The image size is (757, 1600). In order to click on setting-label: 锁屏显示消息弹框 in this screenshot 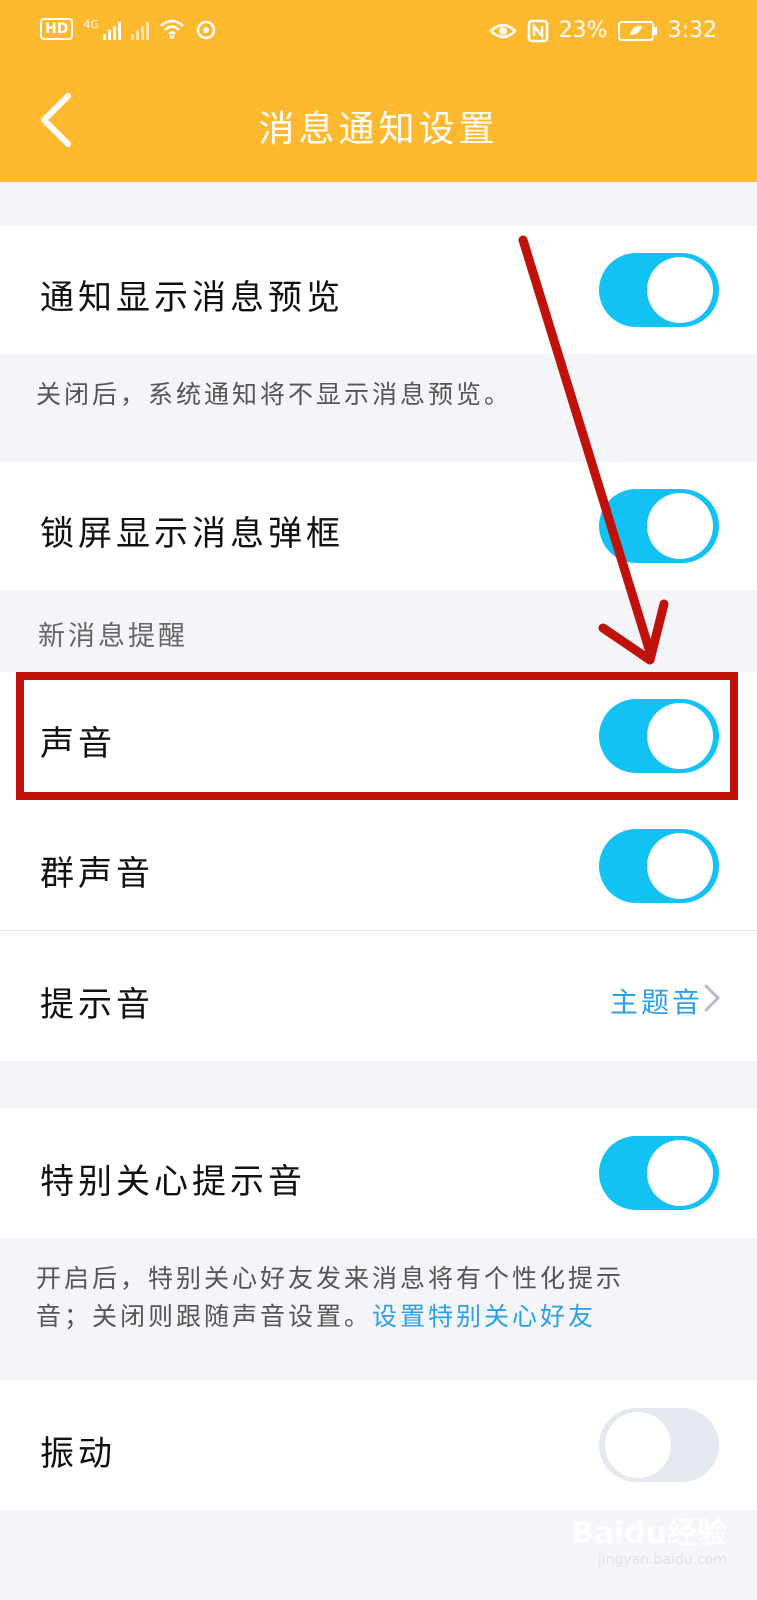, I will do `click(192, 534)`.